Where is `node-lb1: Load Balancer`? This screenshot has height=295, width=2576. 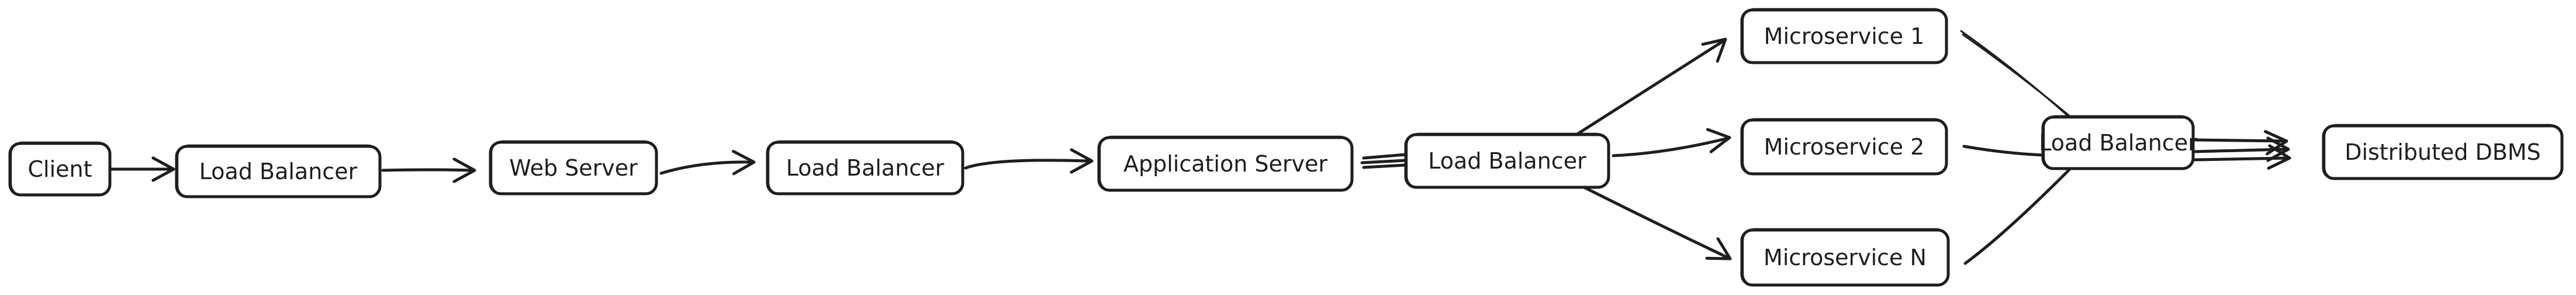
node-lb1: Load Balancer is located at coordinates (278, 171).